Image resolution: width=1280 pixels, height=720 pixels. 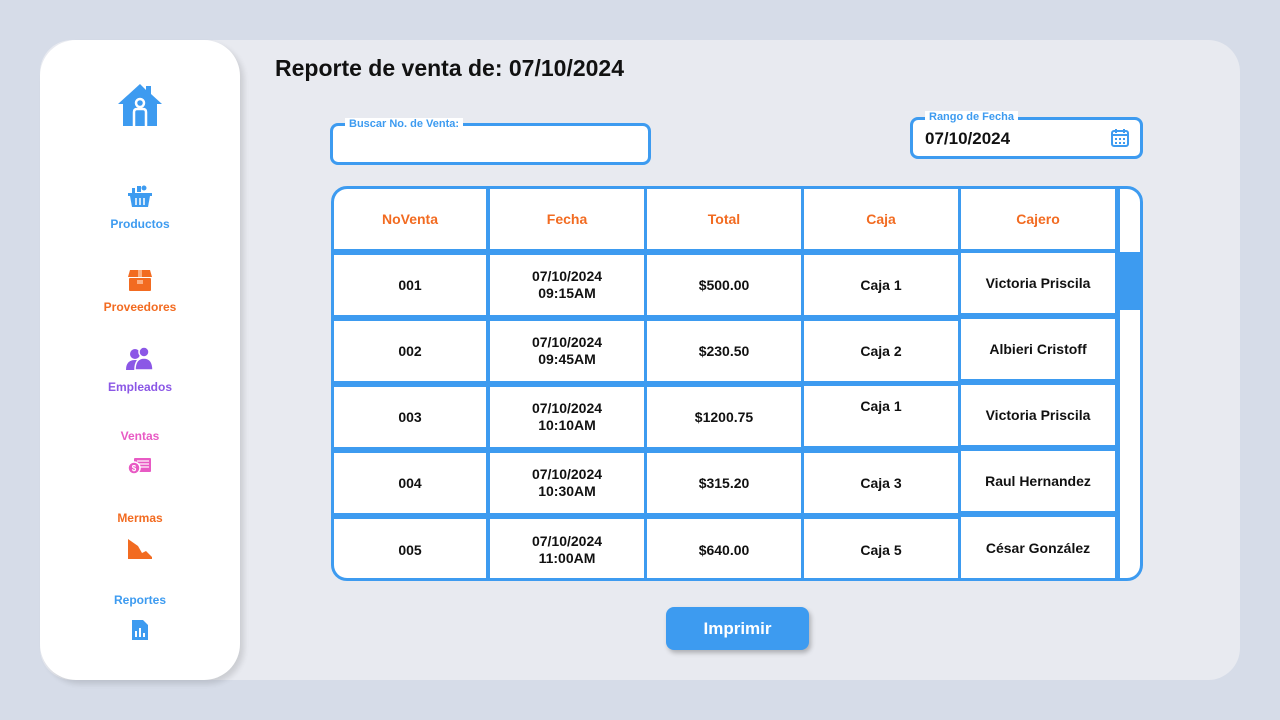 What do you see at coordinates (140, 307) in the screenshot?
I see `sidebar-item-label: Proveedores` at bounding box center [140, 307].